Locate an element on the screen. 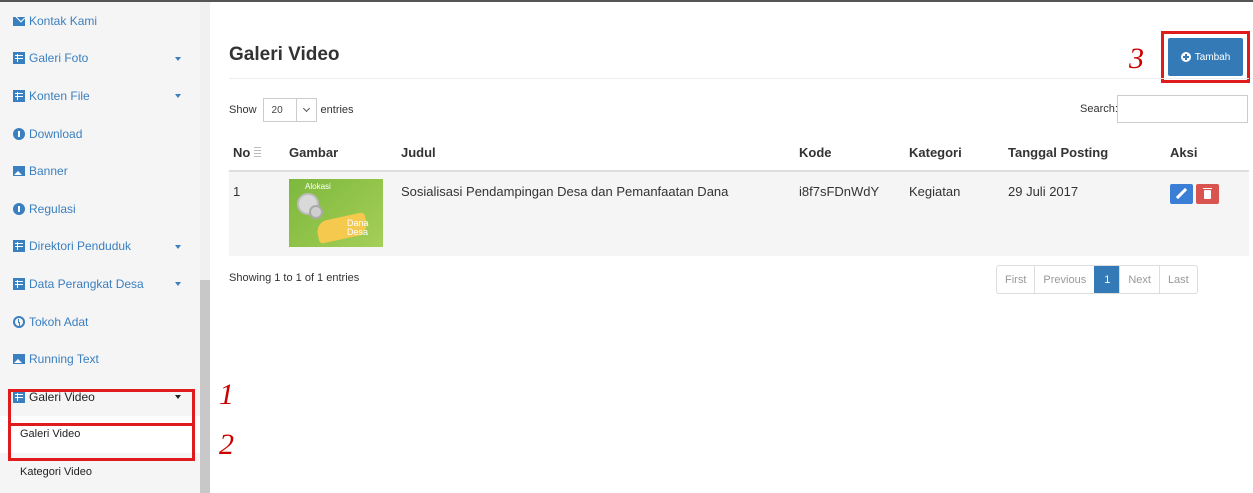 The width and height of the screenshot is (1253, 493). cell-no: 1 is located at coordinates (257, 213).